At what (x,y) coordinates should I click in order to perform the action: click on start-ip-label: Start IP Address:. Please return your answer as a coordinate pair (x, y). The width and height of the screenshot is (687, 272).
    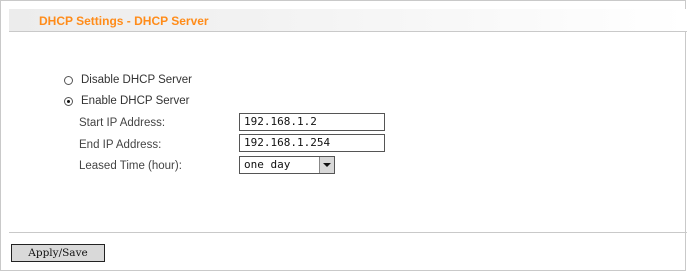
    Looking at the image, I should click on (122, 123).